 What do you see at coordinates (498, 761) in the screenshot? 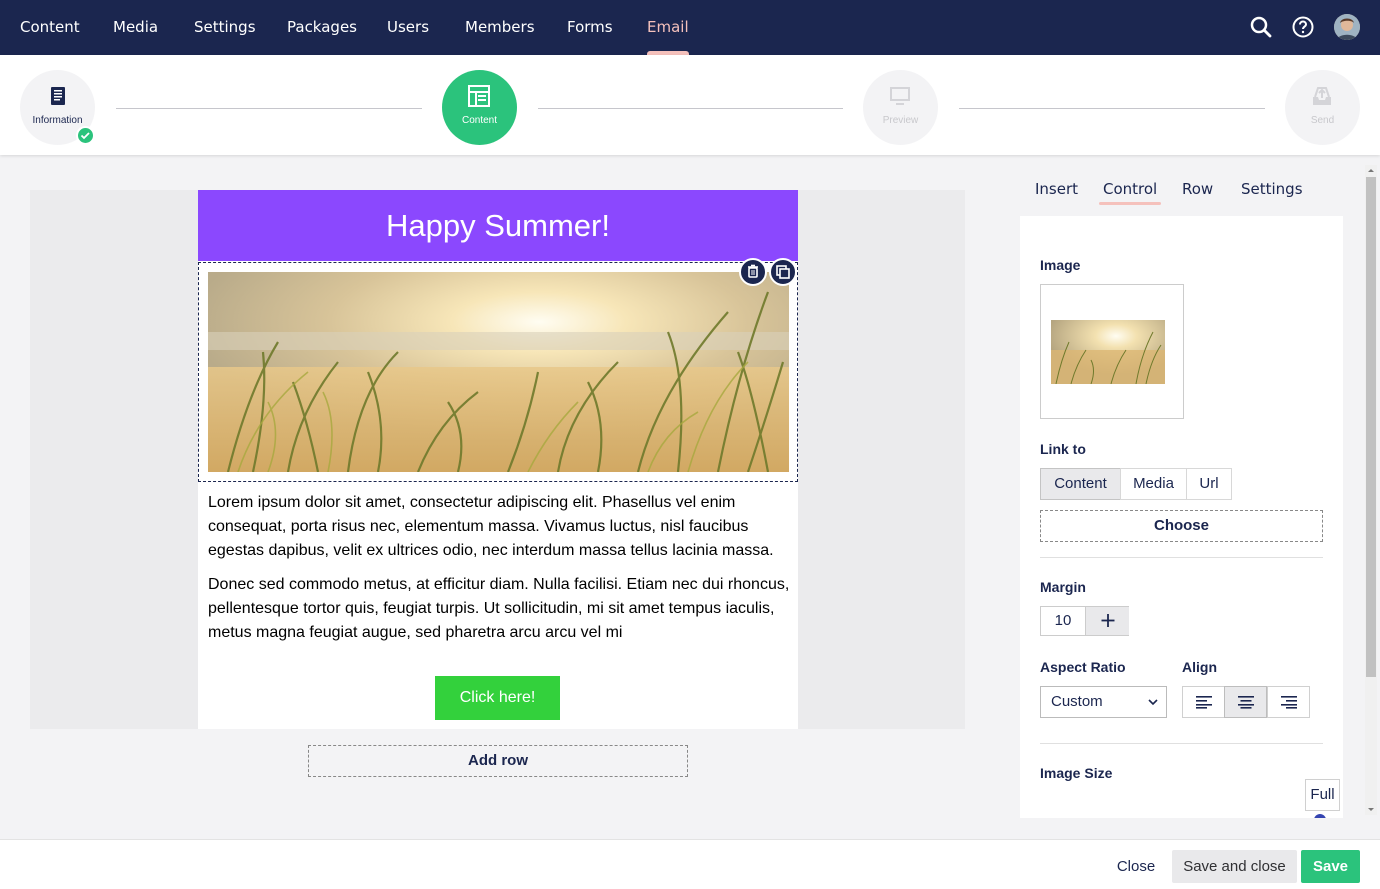
I see `add-row-button: Add row` at bounding box center [498, 761].